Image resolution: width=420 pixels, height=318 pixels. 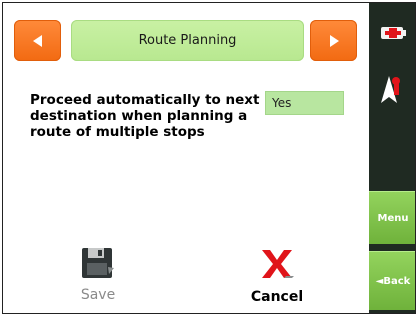 What do you see at coordinates (187, 40) in the screenshot?
I see `page-title: Route Planning` at bounding box center [187, 40].